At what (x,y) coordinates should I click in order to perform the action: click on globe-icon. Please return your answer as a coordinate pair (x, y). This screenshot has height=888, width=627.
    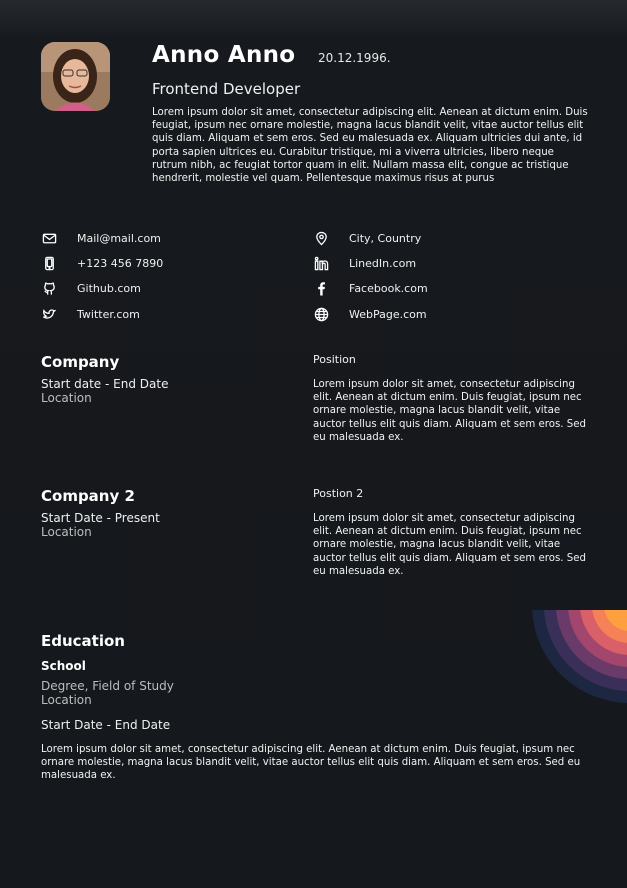
    Looking at the image, I should click on (321, 314).